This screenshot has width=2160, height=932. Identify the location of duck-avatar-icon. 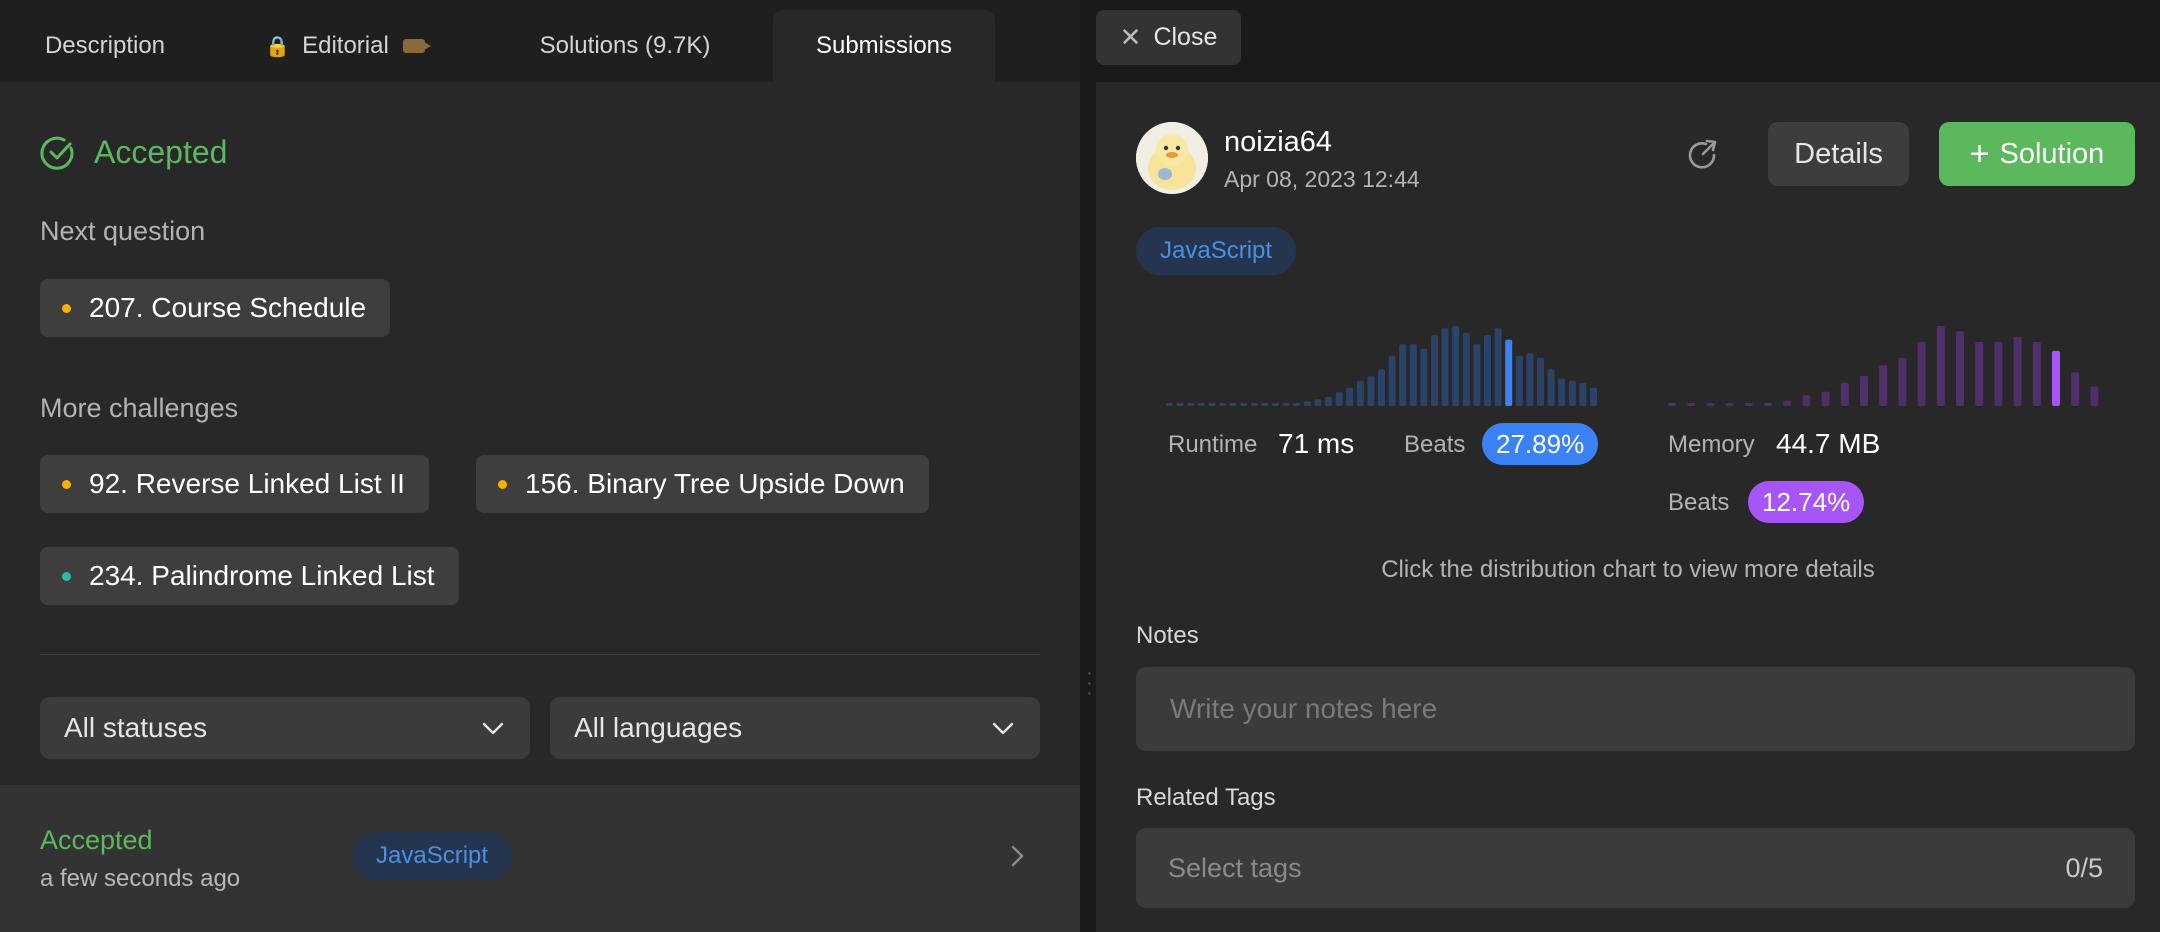
(1172, 158).